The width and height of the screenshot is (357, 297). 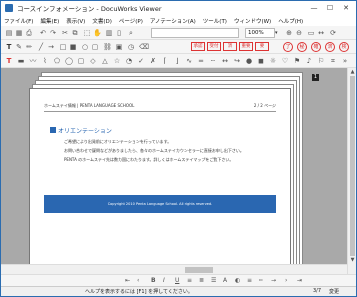 I want to click on diamond-icon: ◇, so click(x=93, y=61).